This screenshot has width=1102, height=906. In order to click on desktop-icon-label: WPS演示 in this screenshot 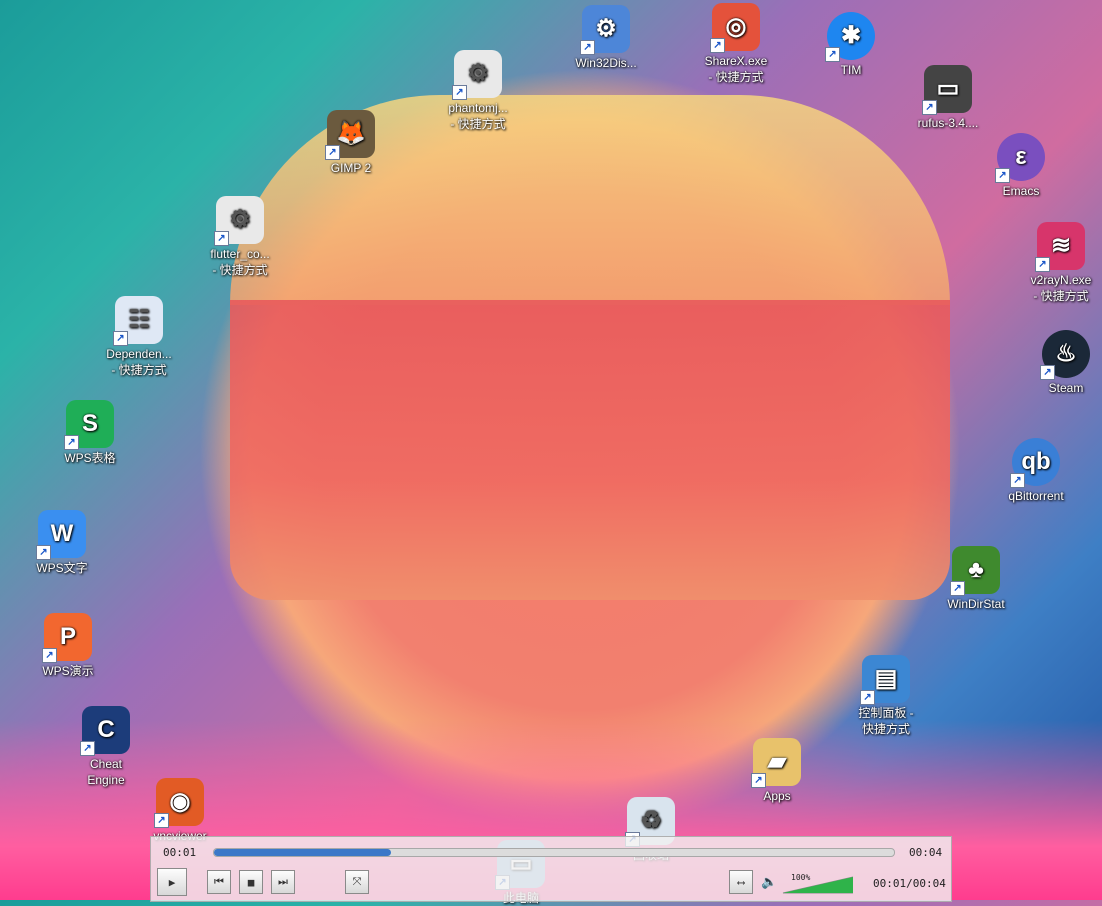, I will do `click(68, 671)`.